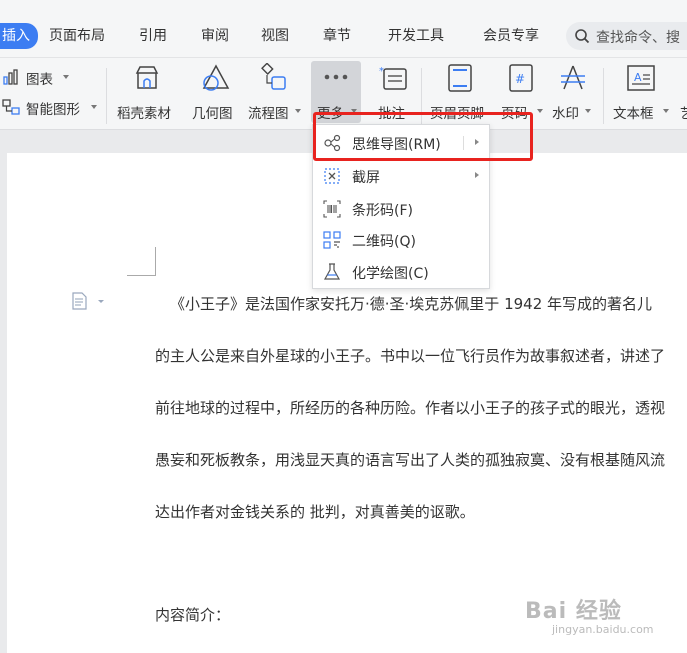 Image resolution: width=687 pixels, height=653 pixels. I want to click on comment-icon: *, so click(393, 78).